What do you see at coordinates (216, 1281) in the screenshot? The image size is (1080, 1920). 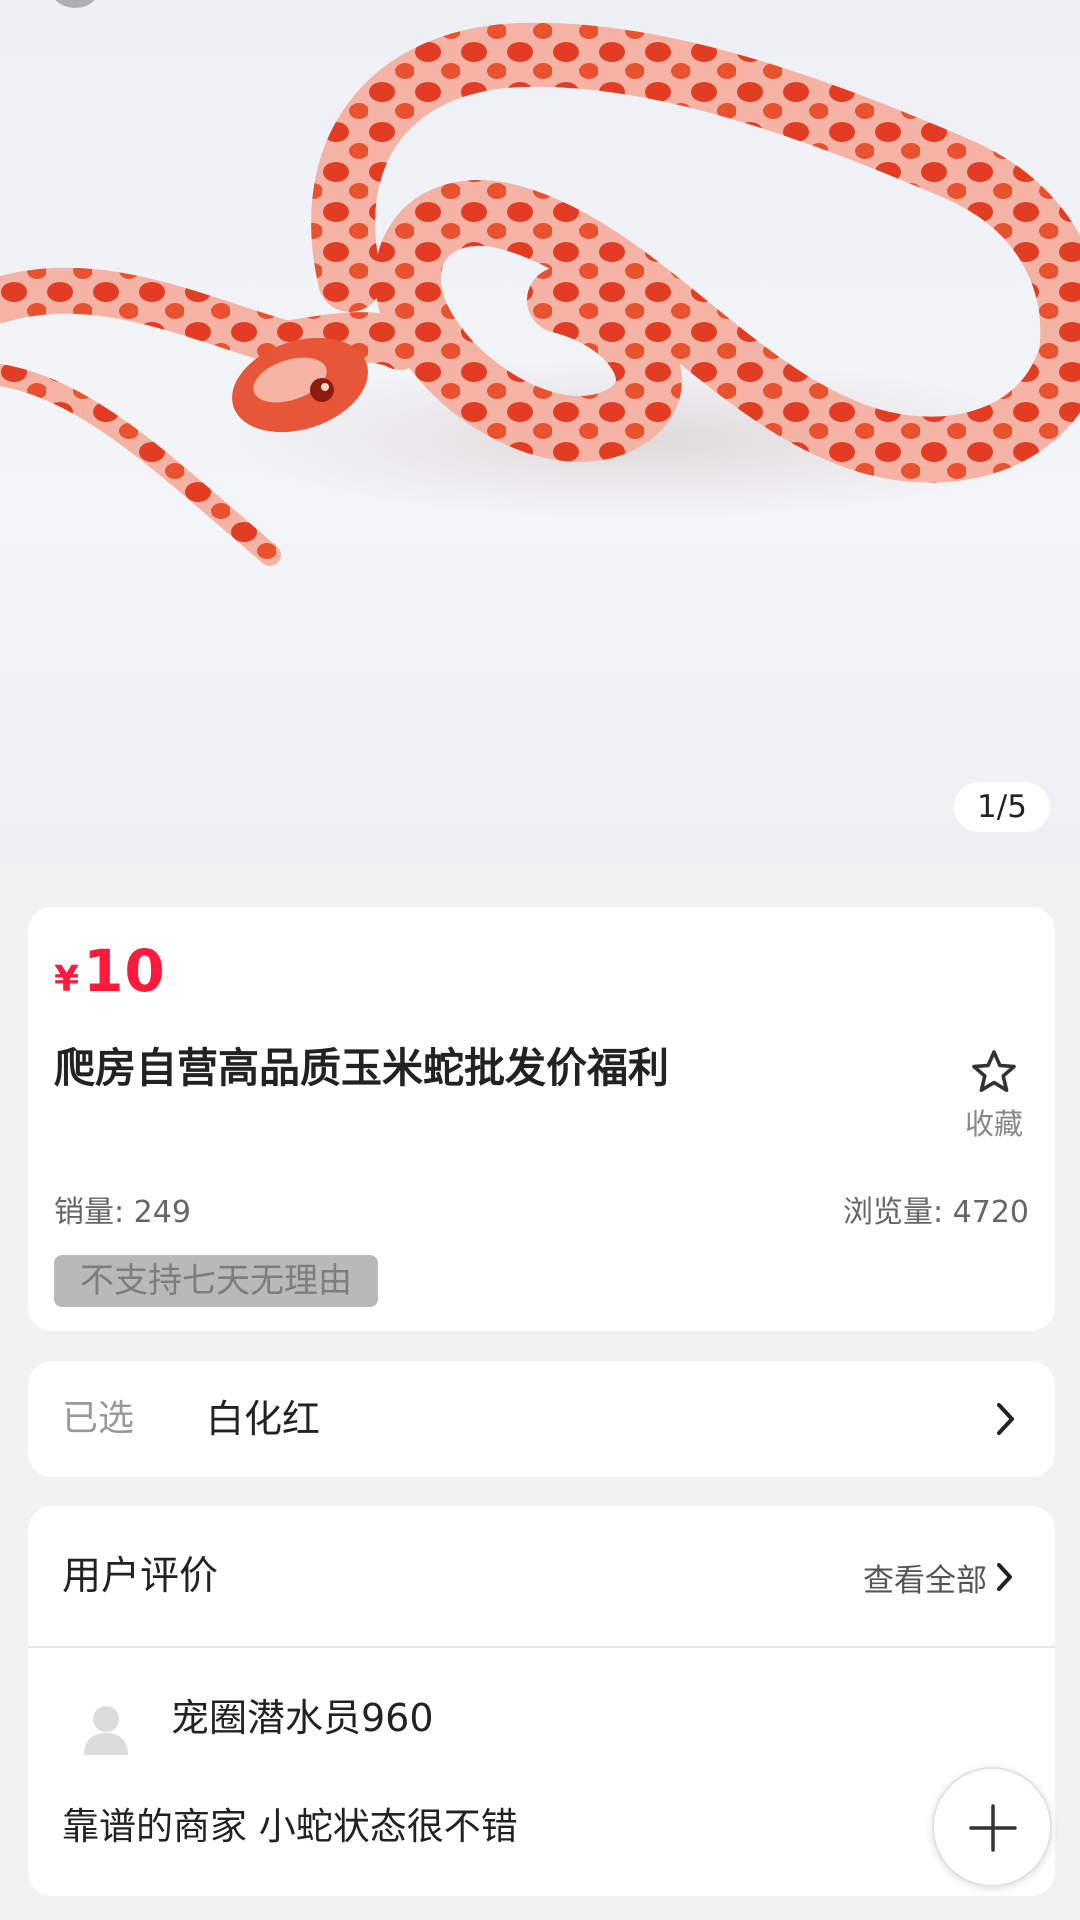 I see `policy-tag: 不支持七天无理由` at bounding box center [216, 1281].